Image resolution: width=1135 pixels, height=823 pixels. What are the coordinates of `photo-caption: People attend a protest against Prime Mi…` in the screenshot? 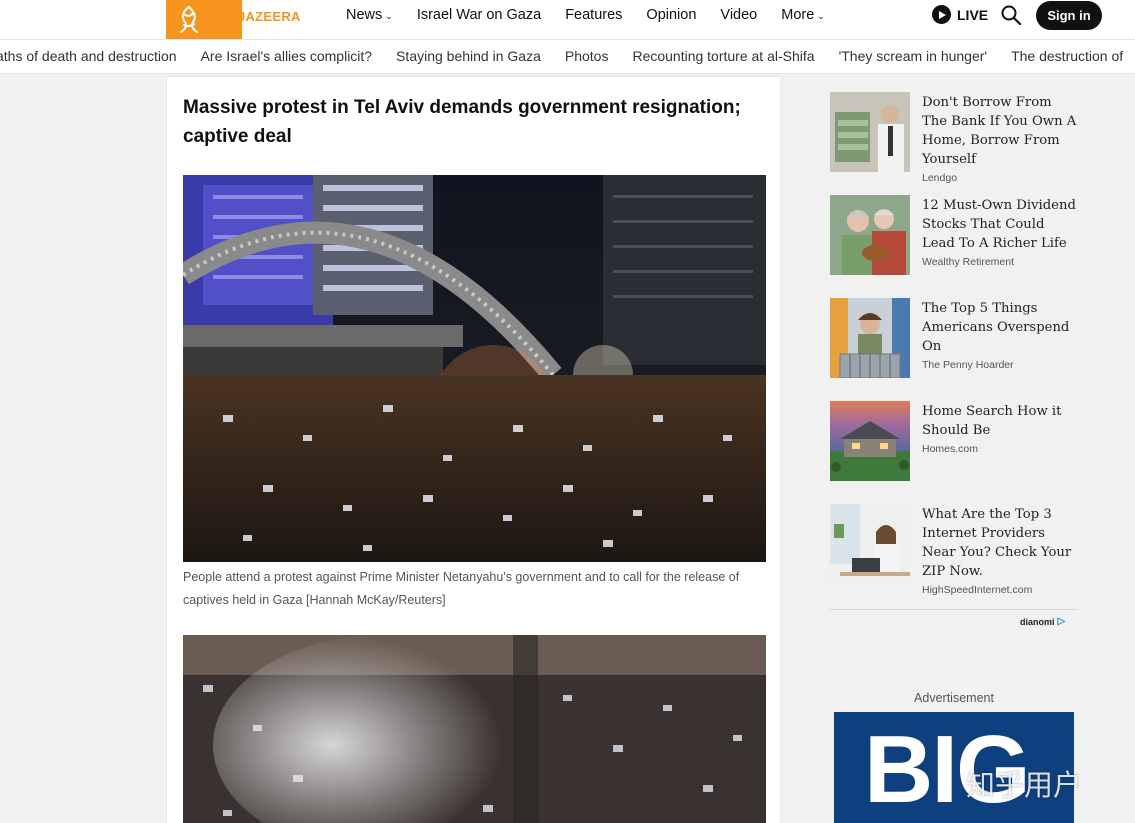 It's located at (461, 588).